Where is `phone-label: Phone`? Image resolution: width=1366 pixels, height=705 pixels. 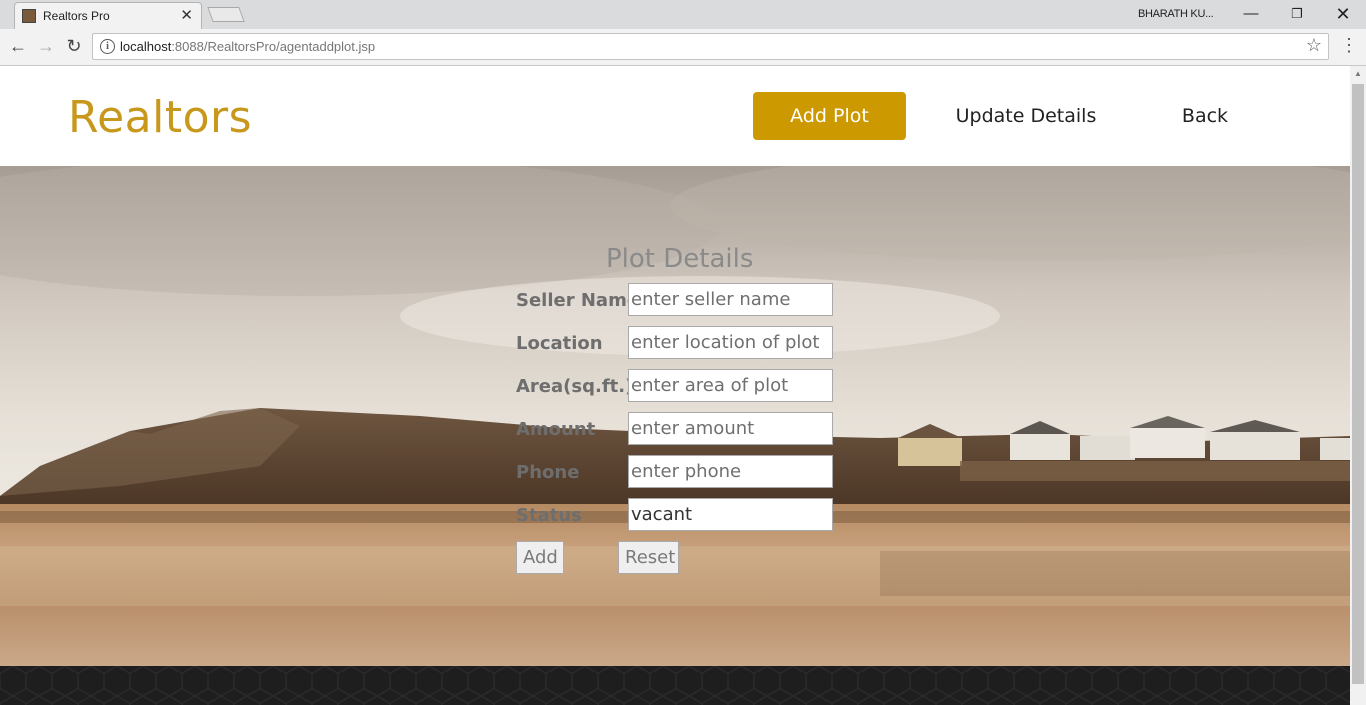 phone-label: Phone is located at coordinates (548, 472).